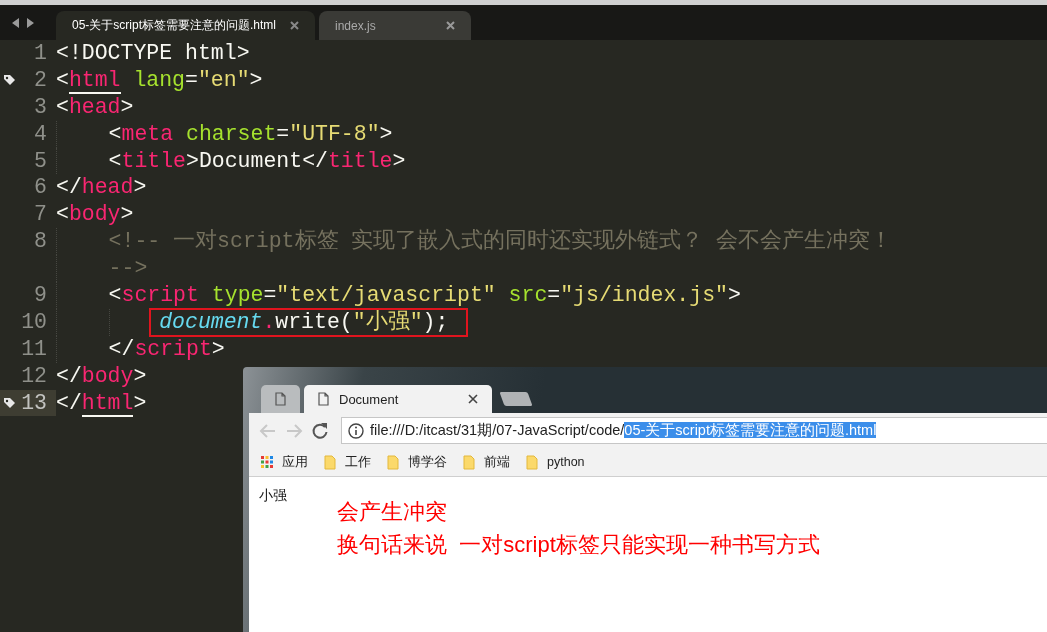 The width and height of the screenshot is (1047, 632). I want to click on address-field: file:///D:/itcast/31期/07-JavaScript/code/05-关于script标签需要注意的问题.html, so click(694, 430).